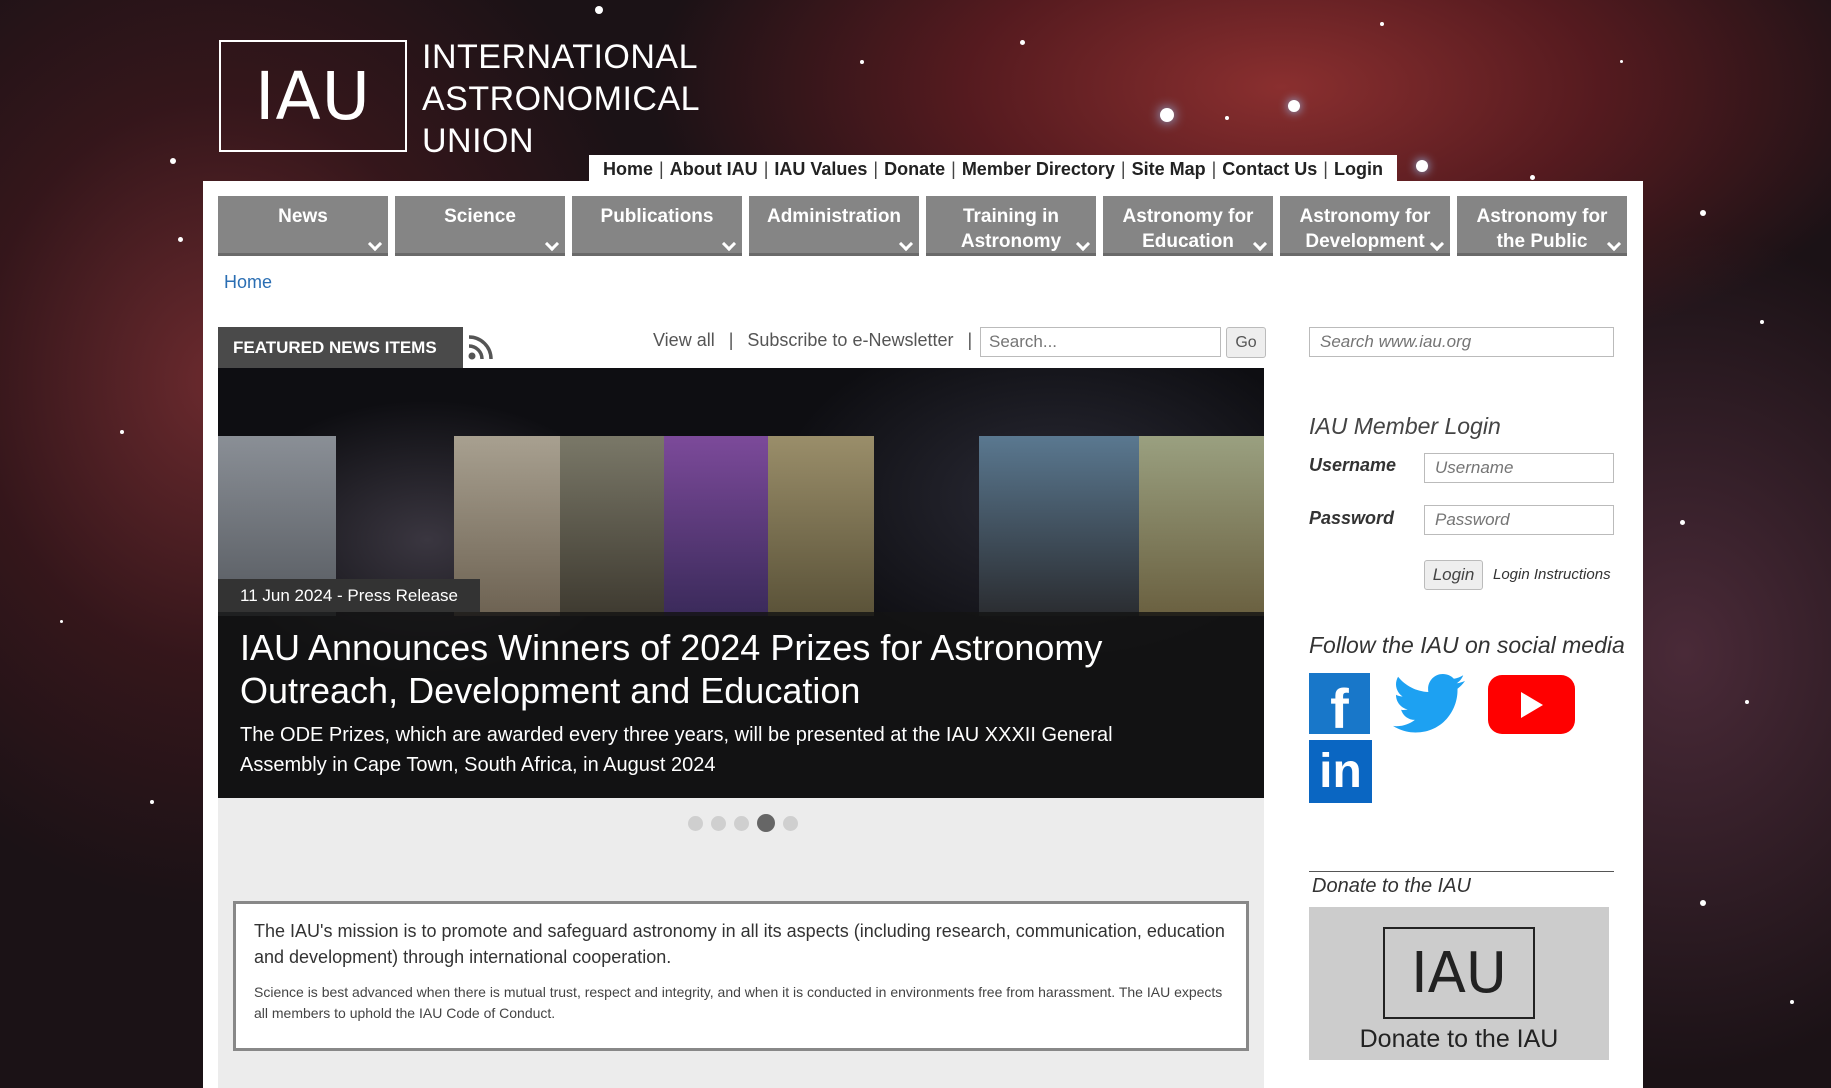 Image resolution: width=1831 pixels, height=1088 pixels. Describe the element at coordinates (1453, 575) in the screenshot. I see `login-button: Login` at that location.